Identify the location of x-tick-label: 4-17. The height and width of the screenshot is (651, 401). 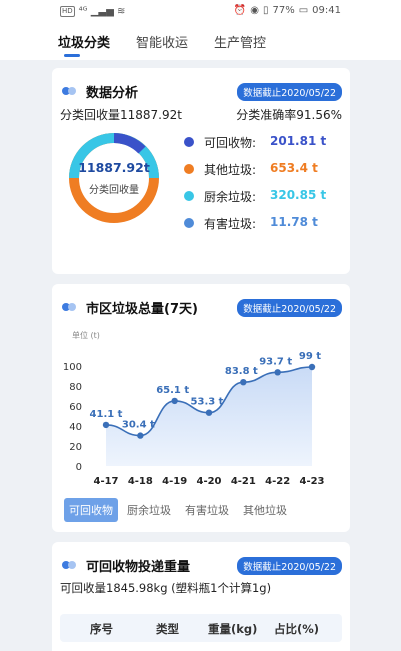
(105, 481).